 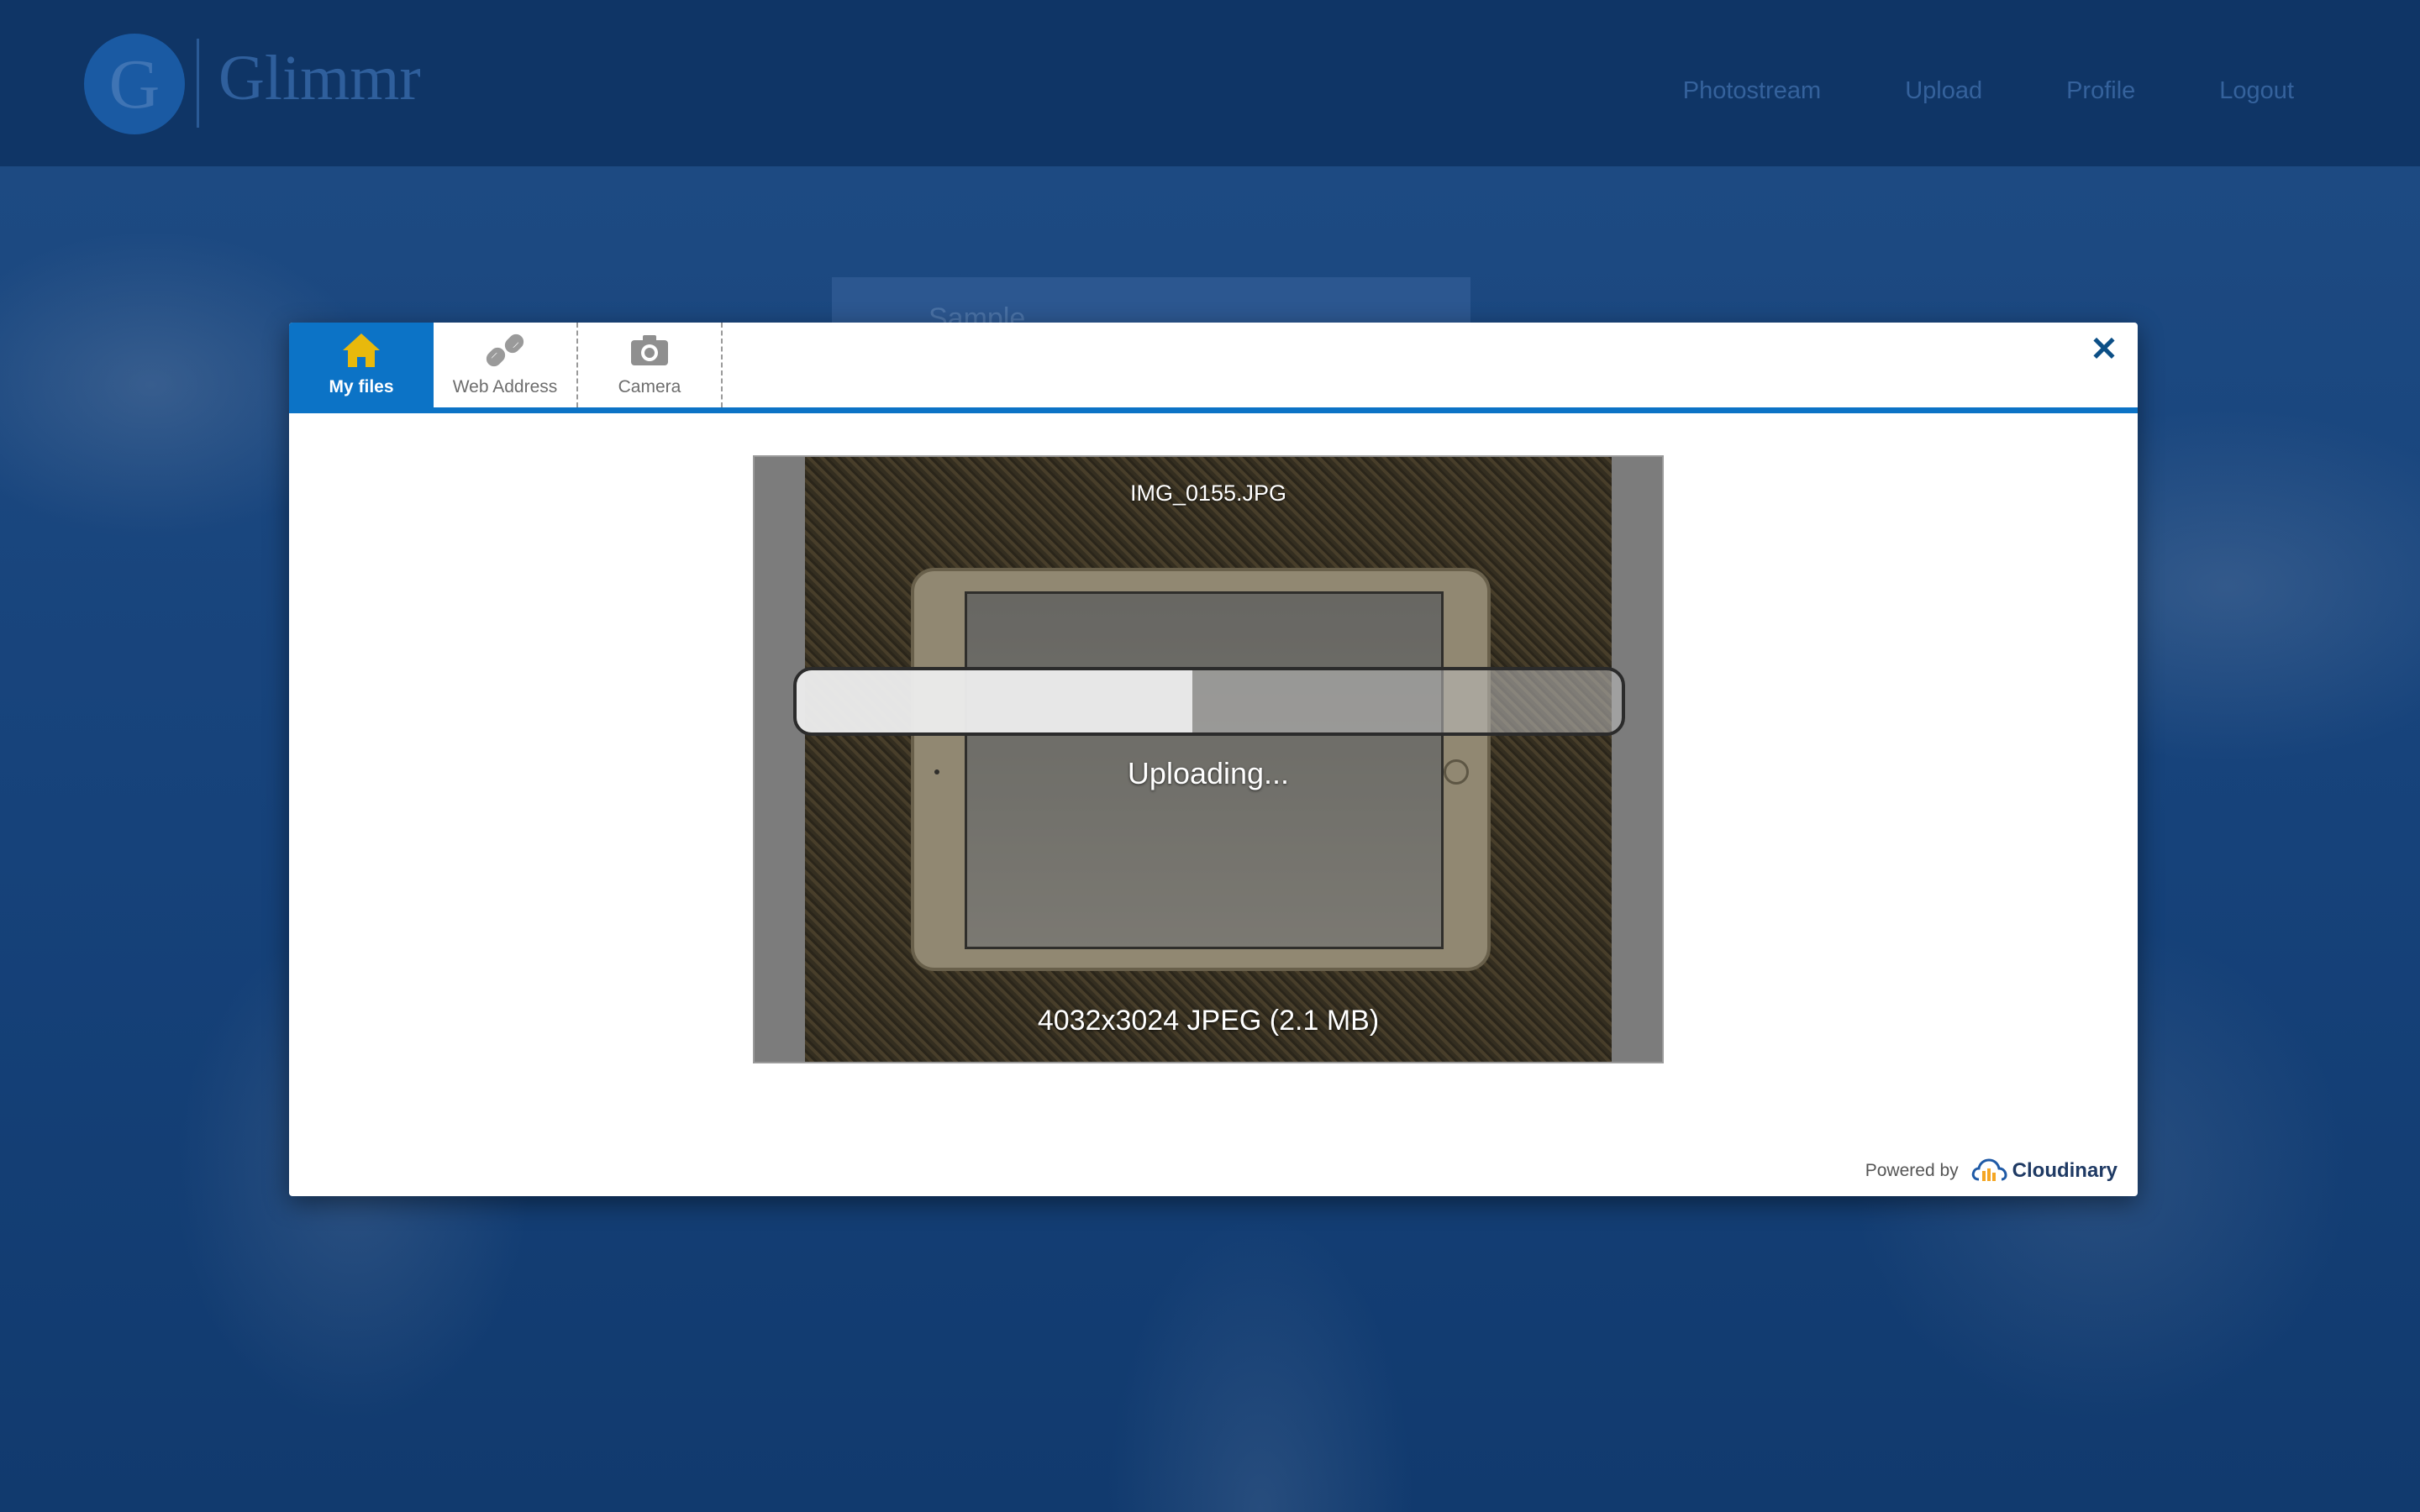 I want to click on link-icon, so click(x=505, y=350).